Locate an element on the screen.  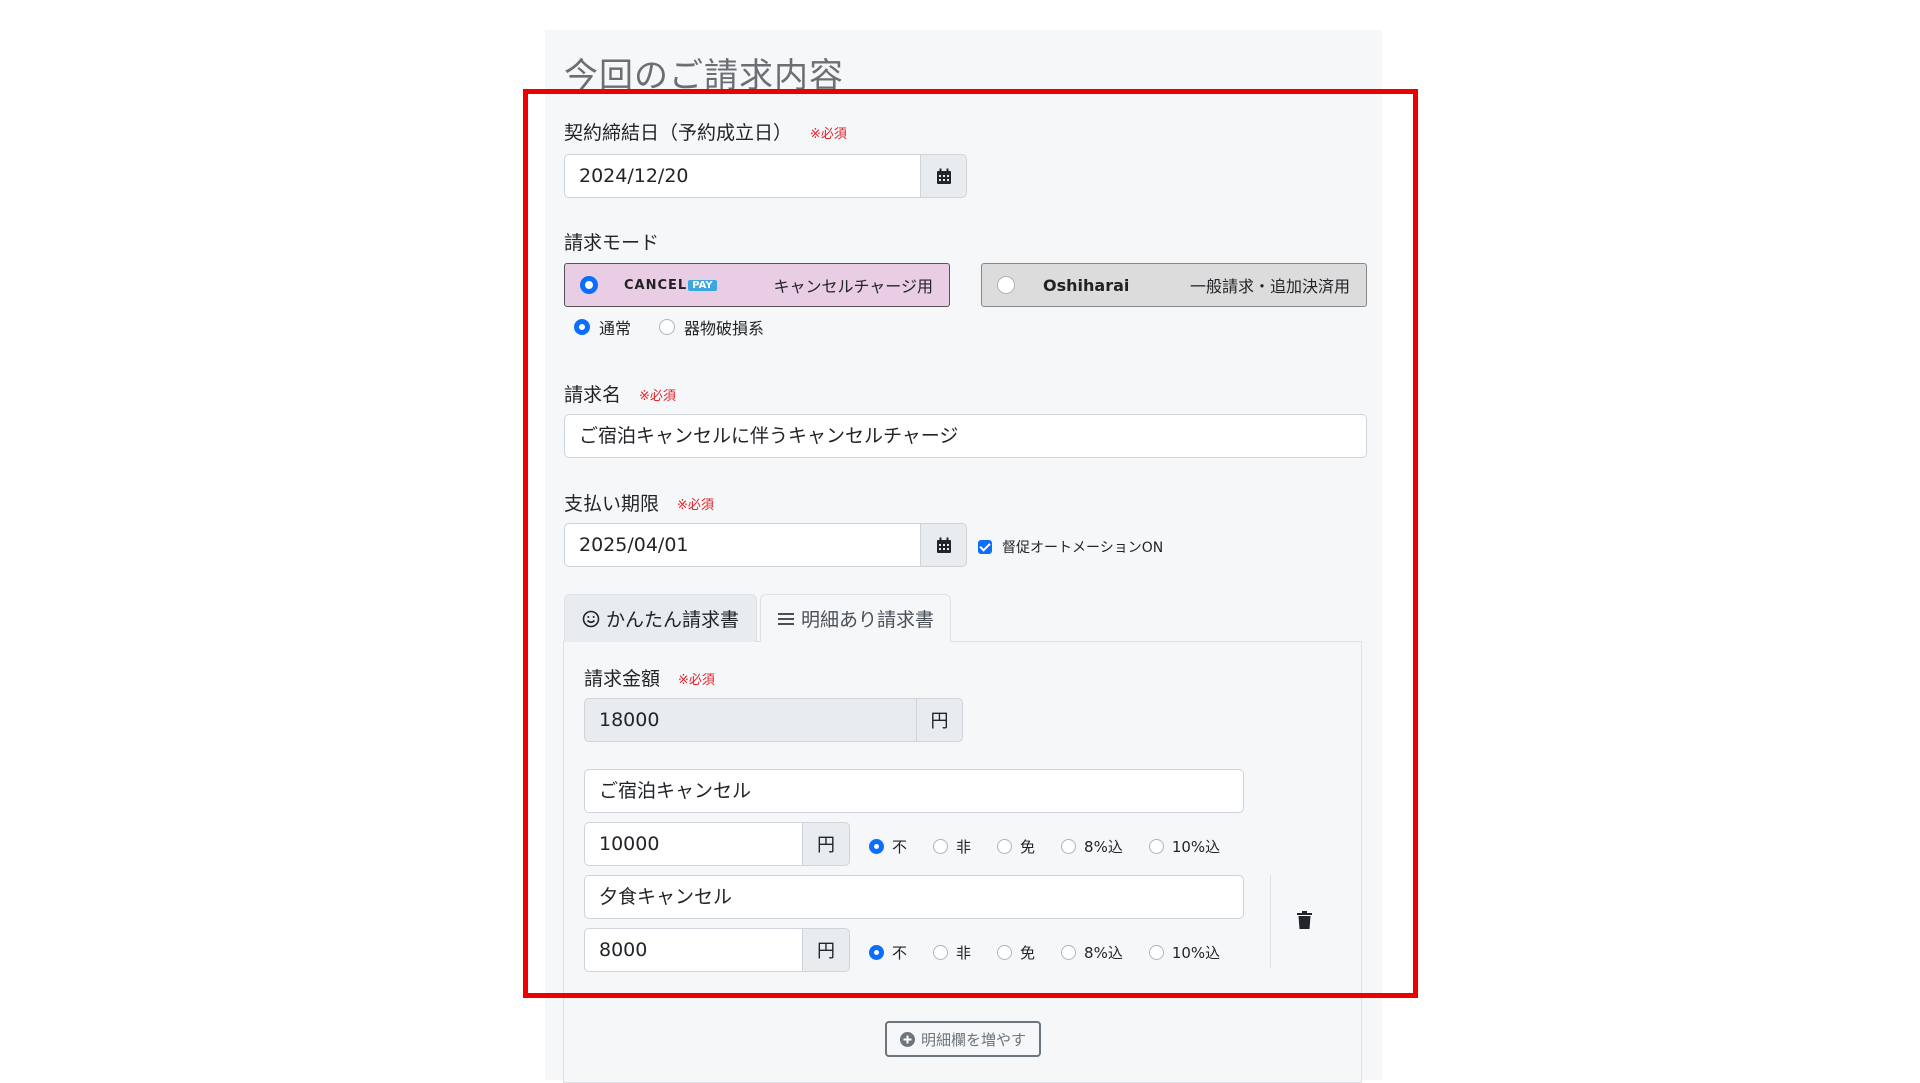
add-line-item-button: 明細欄を増やす is located at coordinates (963, 1039).